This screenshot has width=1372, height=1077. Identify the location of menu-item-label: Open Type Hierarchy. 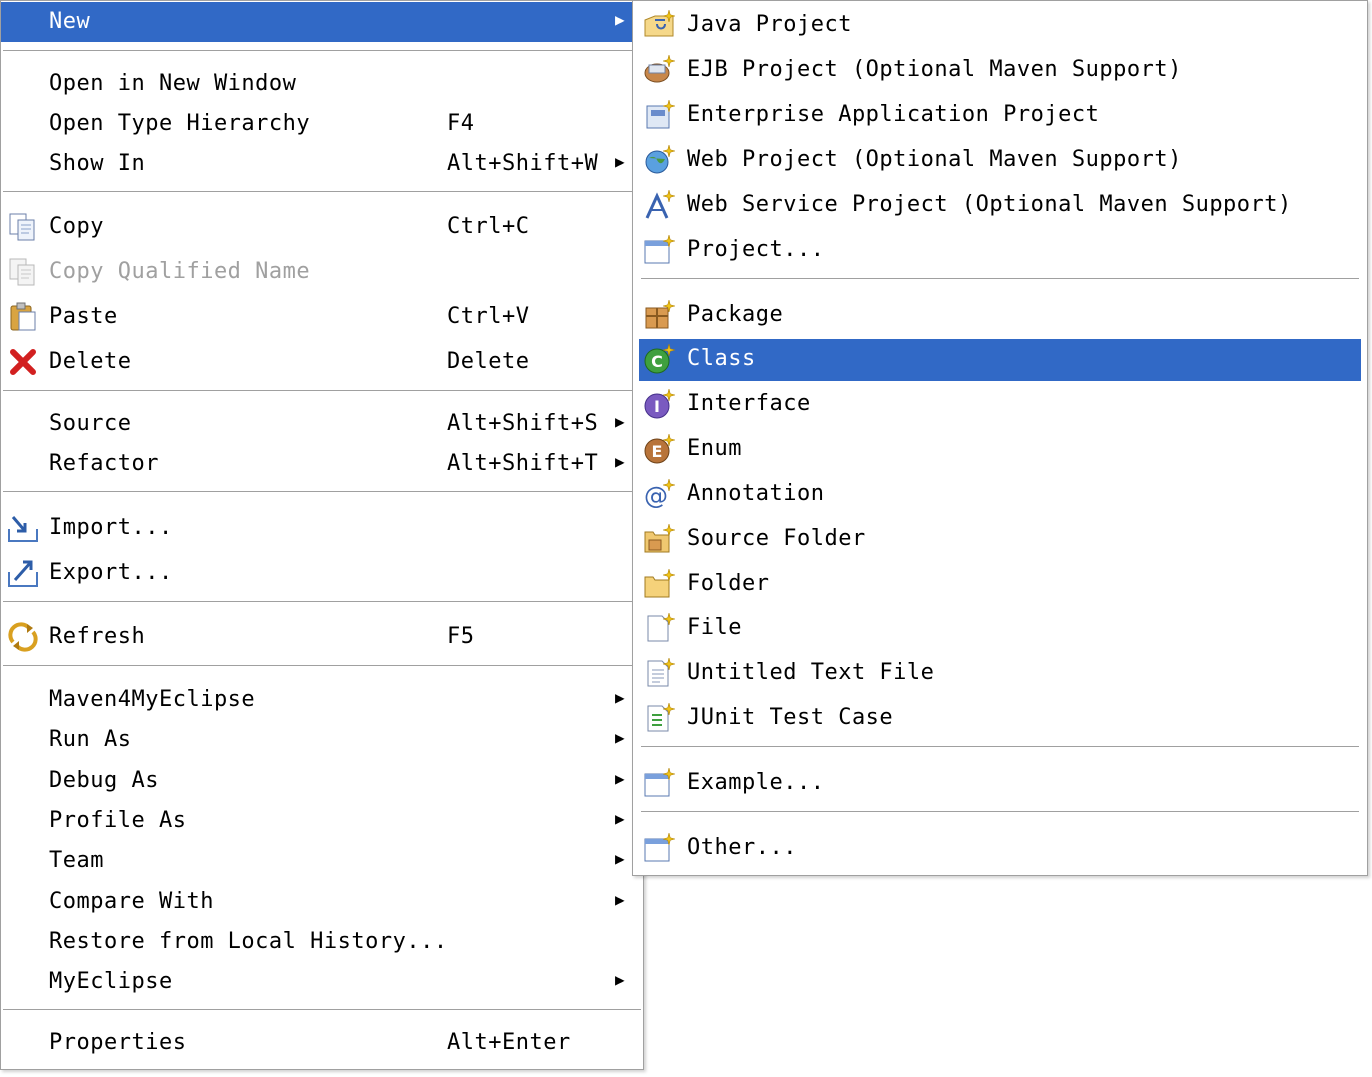
(180, 123).